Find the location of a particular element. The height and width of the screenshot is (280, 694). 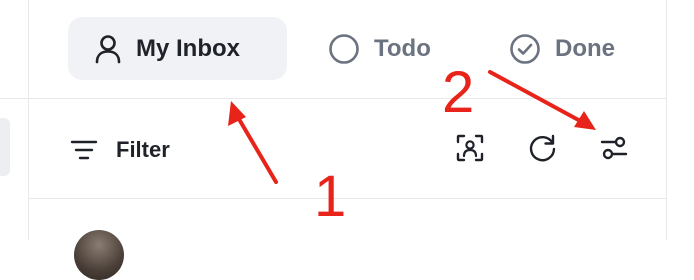

user-icon is located at coordinates (108, 49).